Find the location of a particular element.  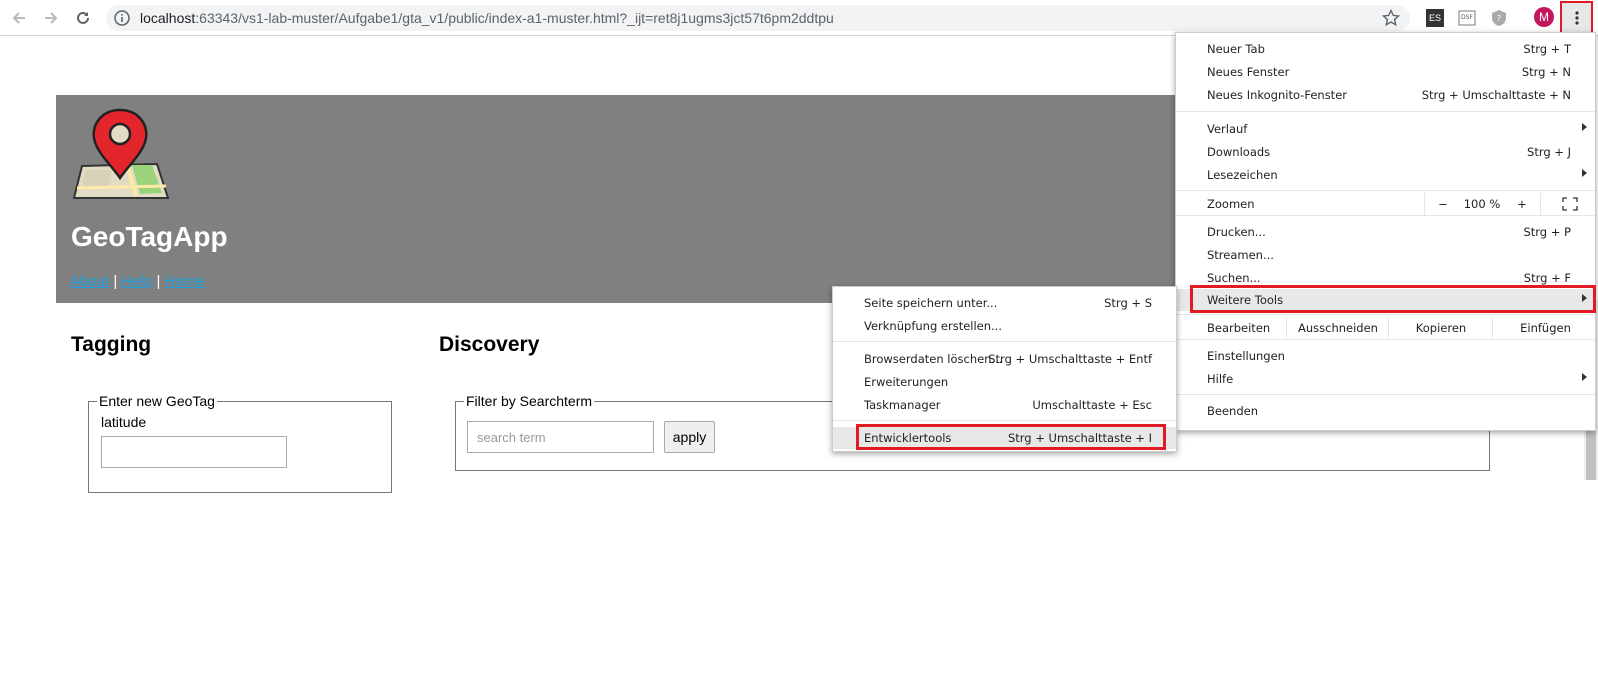

browser-menu-button is located at coordinates (1576, 17).